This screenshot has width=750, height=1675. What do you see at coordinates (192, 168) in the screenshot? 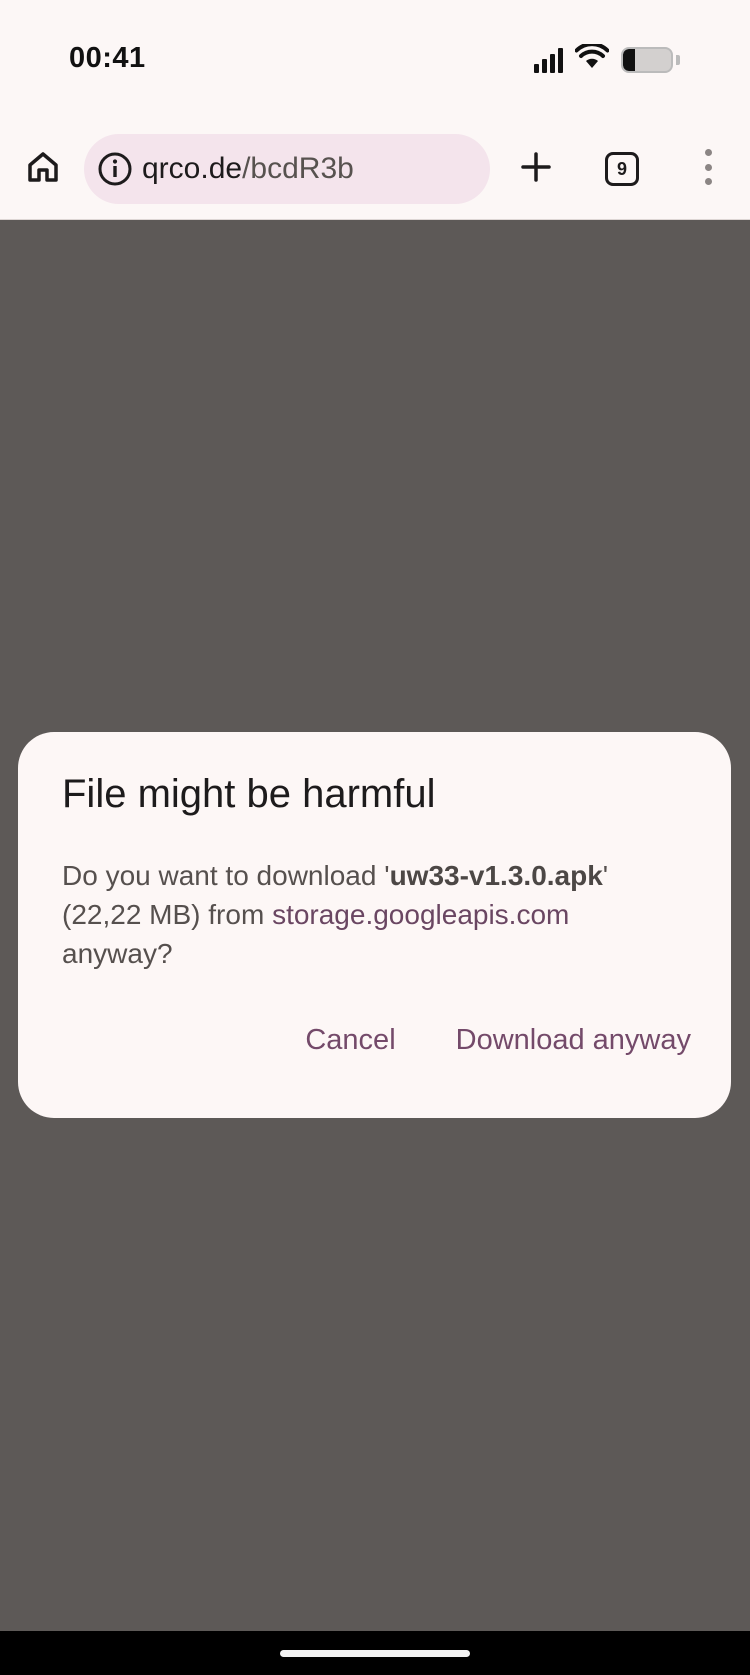
I see `url-host: qrco.de` at bounding box center [192, 168].